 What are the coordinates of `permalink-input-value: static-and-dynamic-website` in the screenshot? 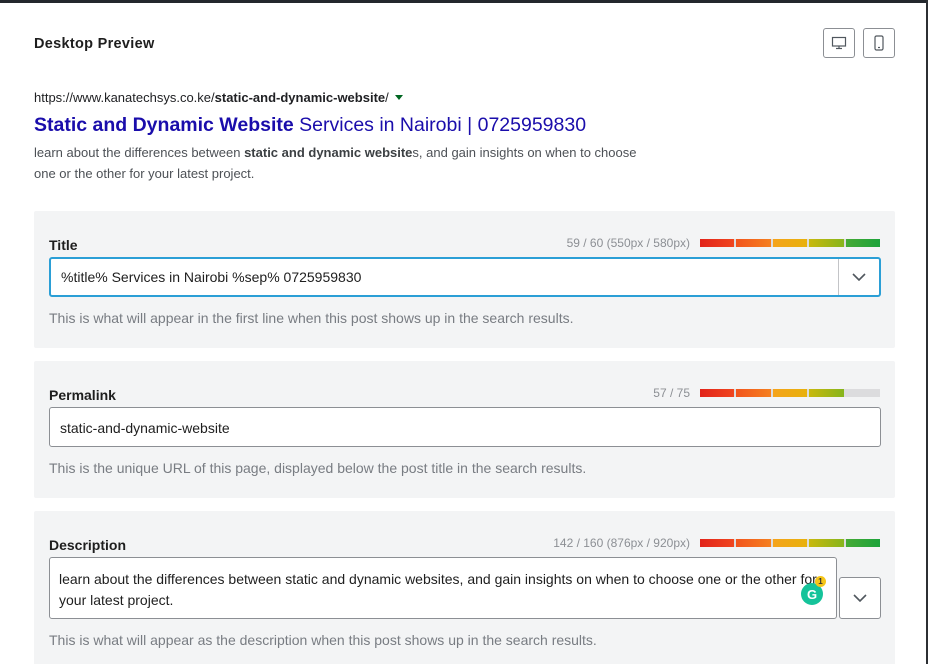 It's located at (145, 428).